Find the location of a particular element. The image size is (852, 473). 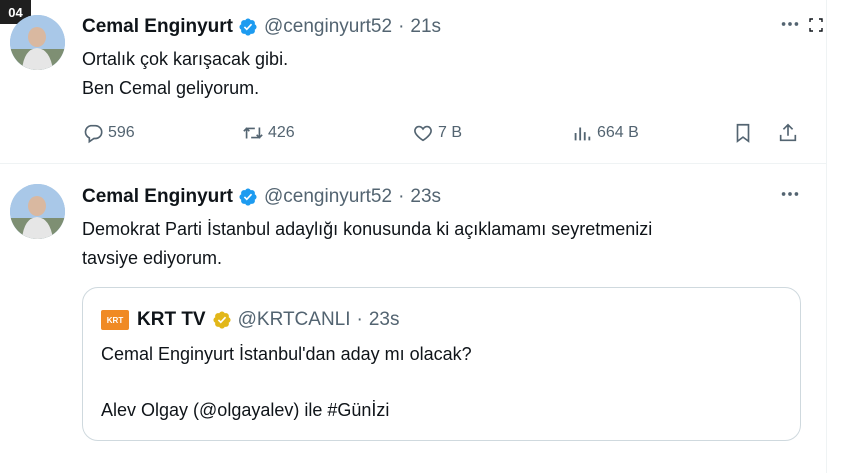

share-icon is located at coordinates (790, 133).